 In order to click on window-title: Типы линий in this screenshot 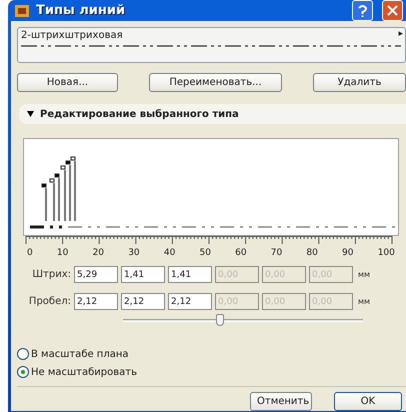, I will do `click(81, 10)`.